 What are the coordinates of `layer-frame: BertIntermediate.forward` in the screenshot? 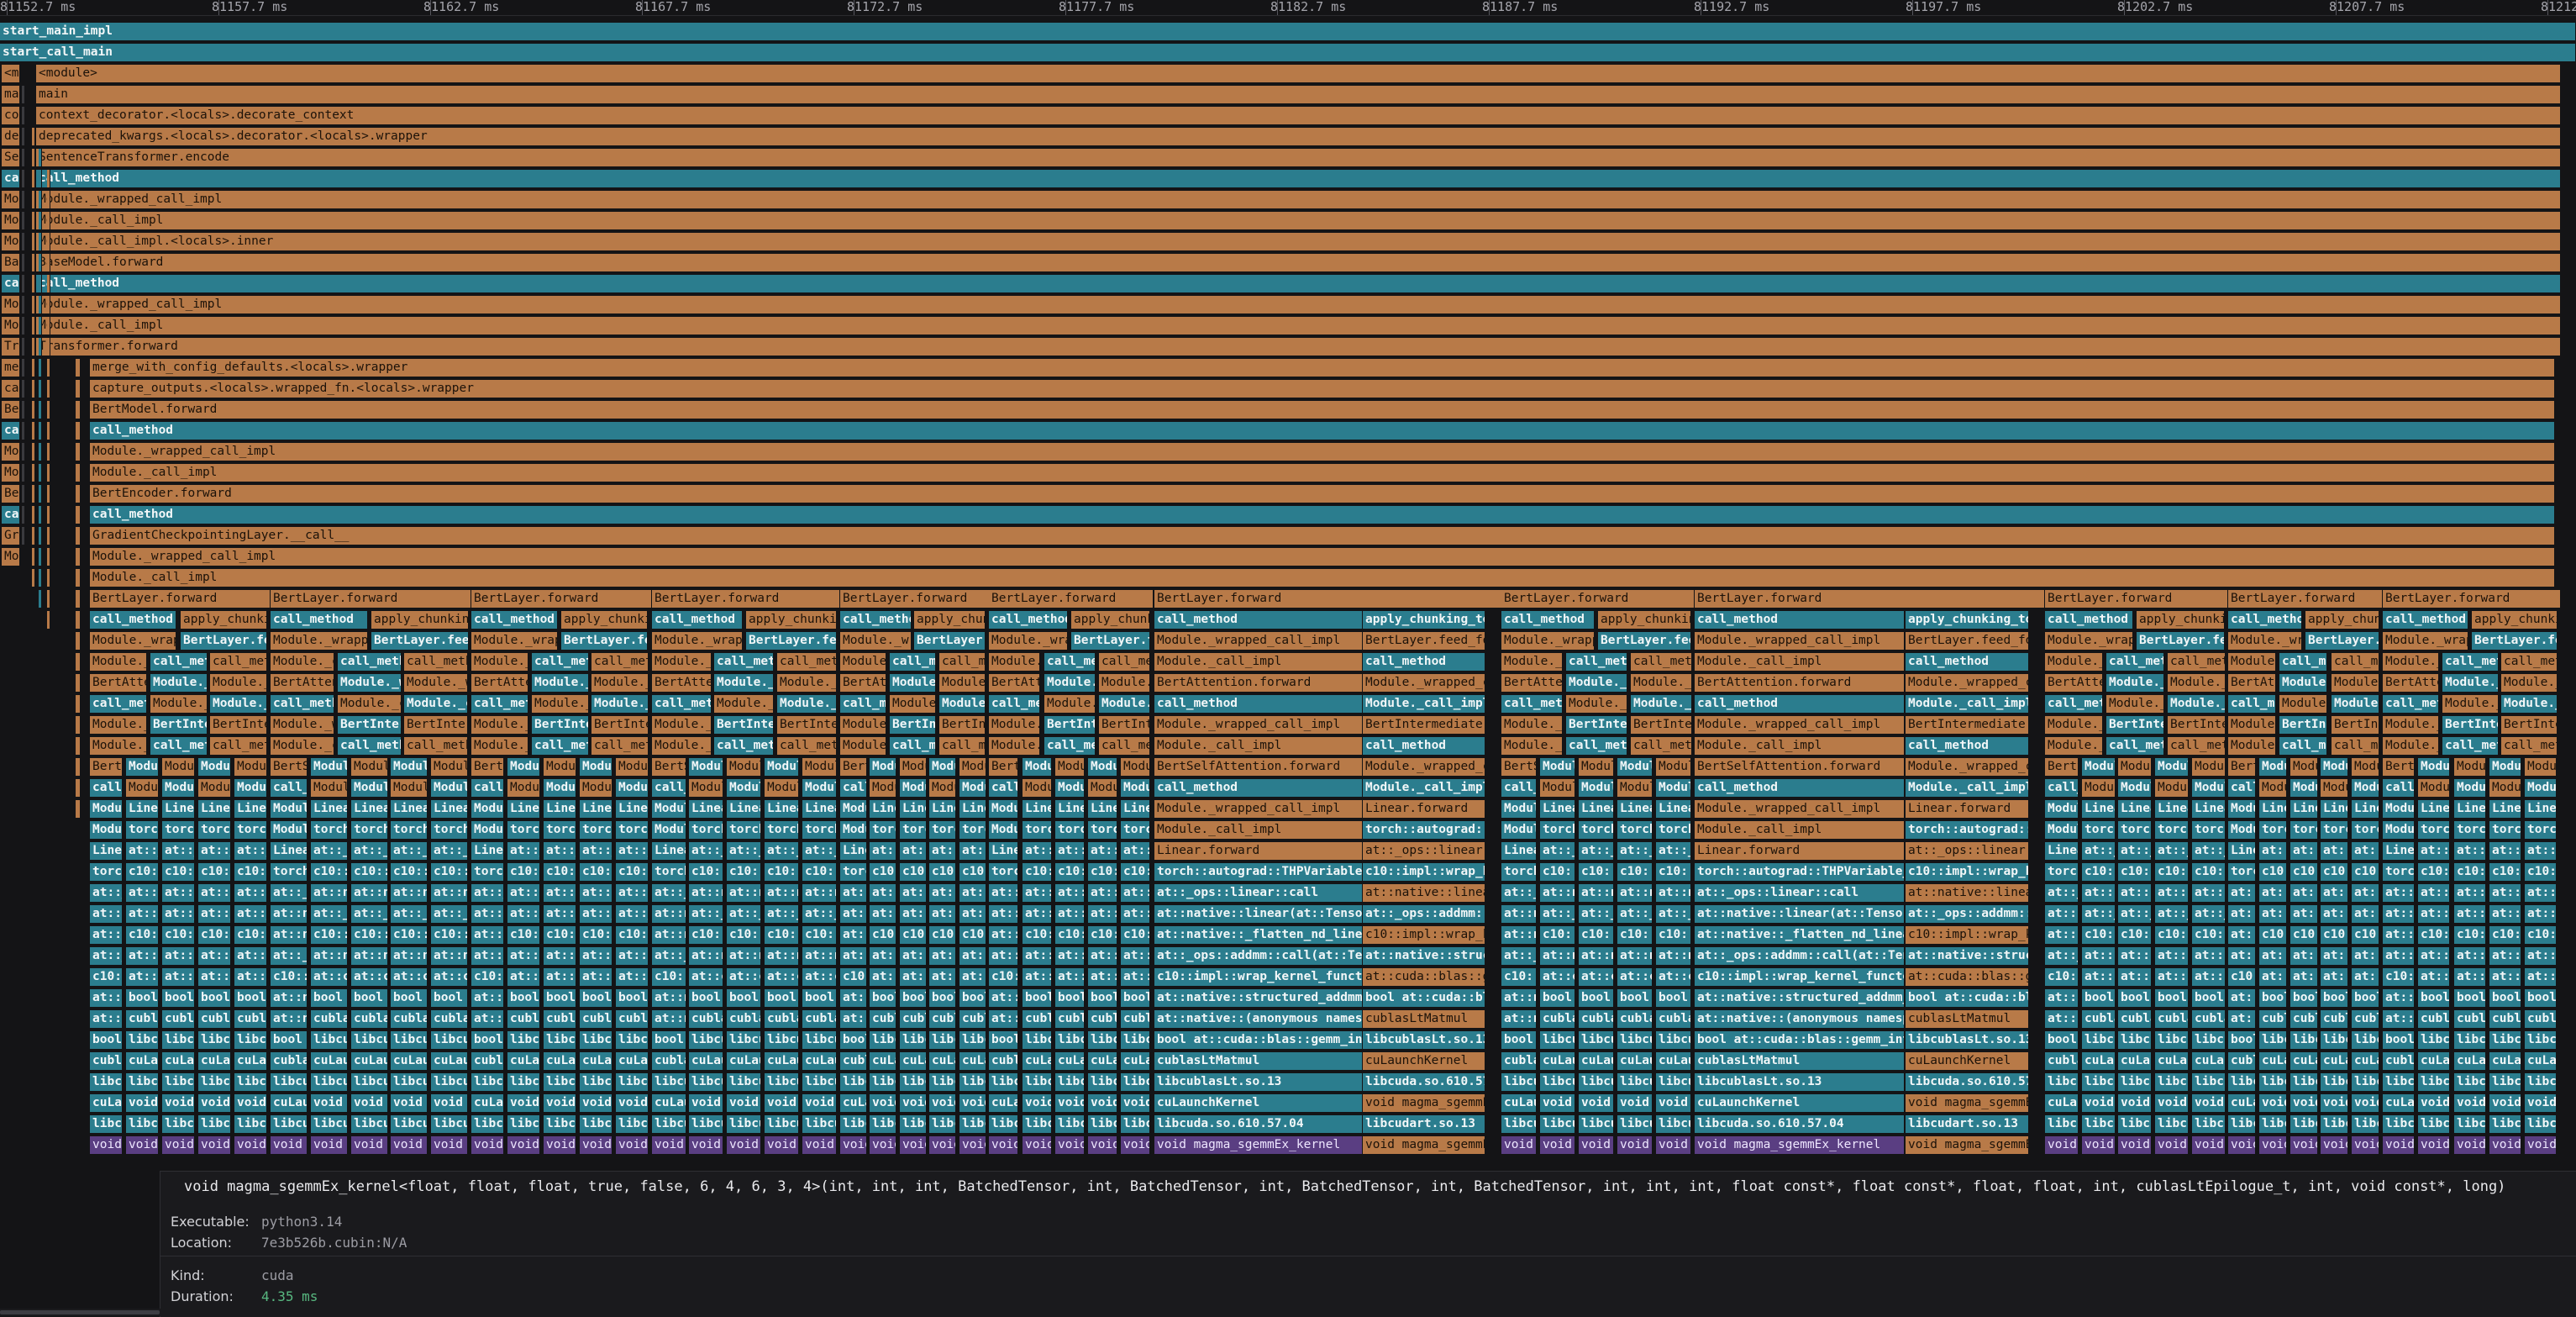 It's located at (620, 725).